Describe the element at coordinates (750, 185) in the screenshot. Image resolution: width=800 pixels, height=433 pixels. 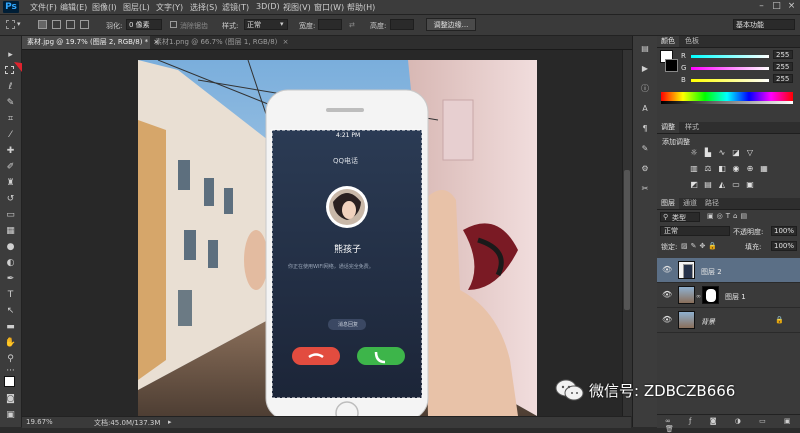
I see `selective-color-icon: ▣` at that location.